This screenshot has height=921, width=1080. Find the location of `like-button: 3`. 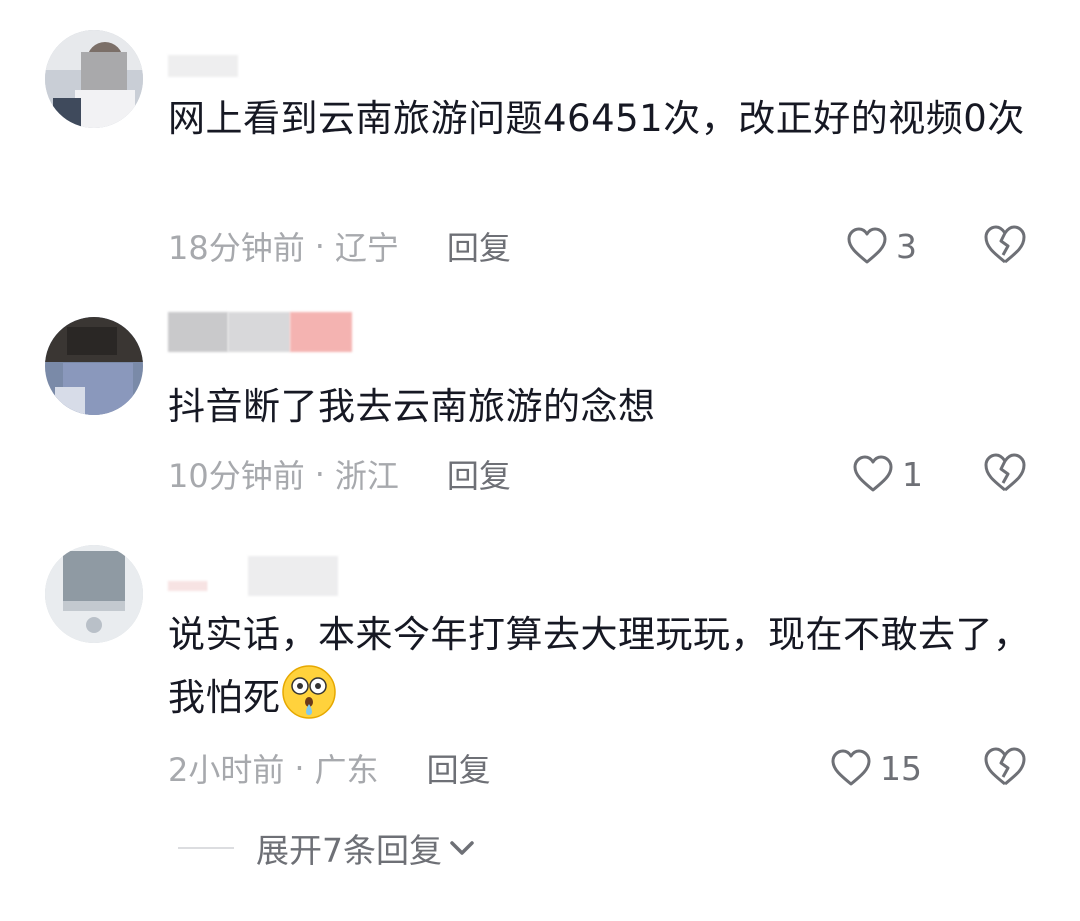

like-button: 3 is located at coordinates (881, 246).